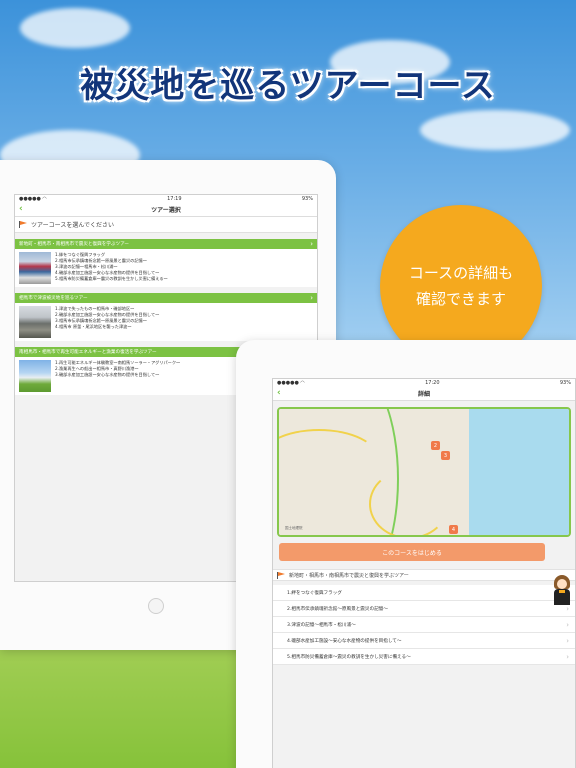 The width and height of the screenshot is (576, 768). What do you see at coordinates (314, 593) in the screenshot?
I see `spot-label: 1.絆をつなぐ復興フラッグ` at bounding box center [314, 593].